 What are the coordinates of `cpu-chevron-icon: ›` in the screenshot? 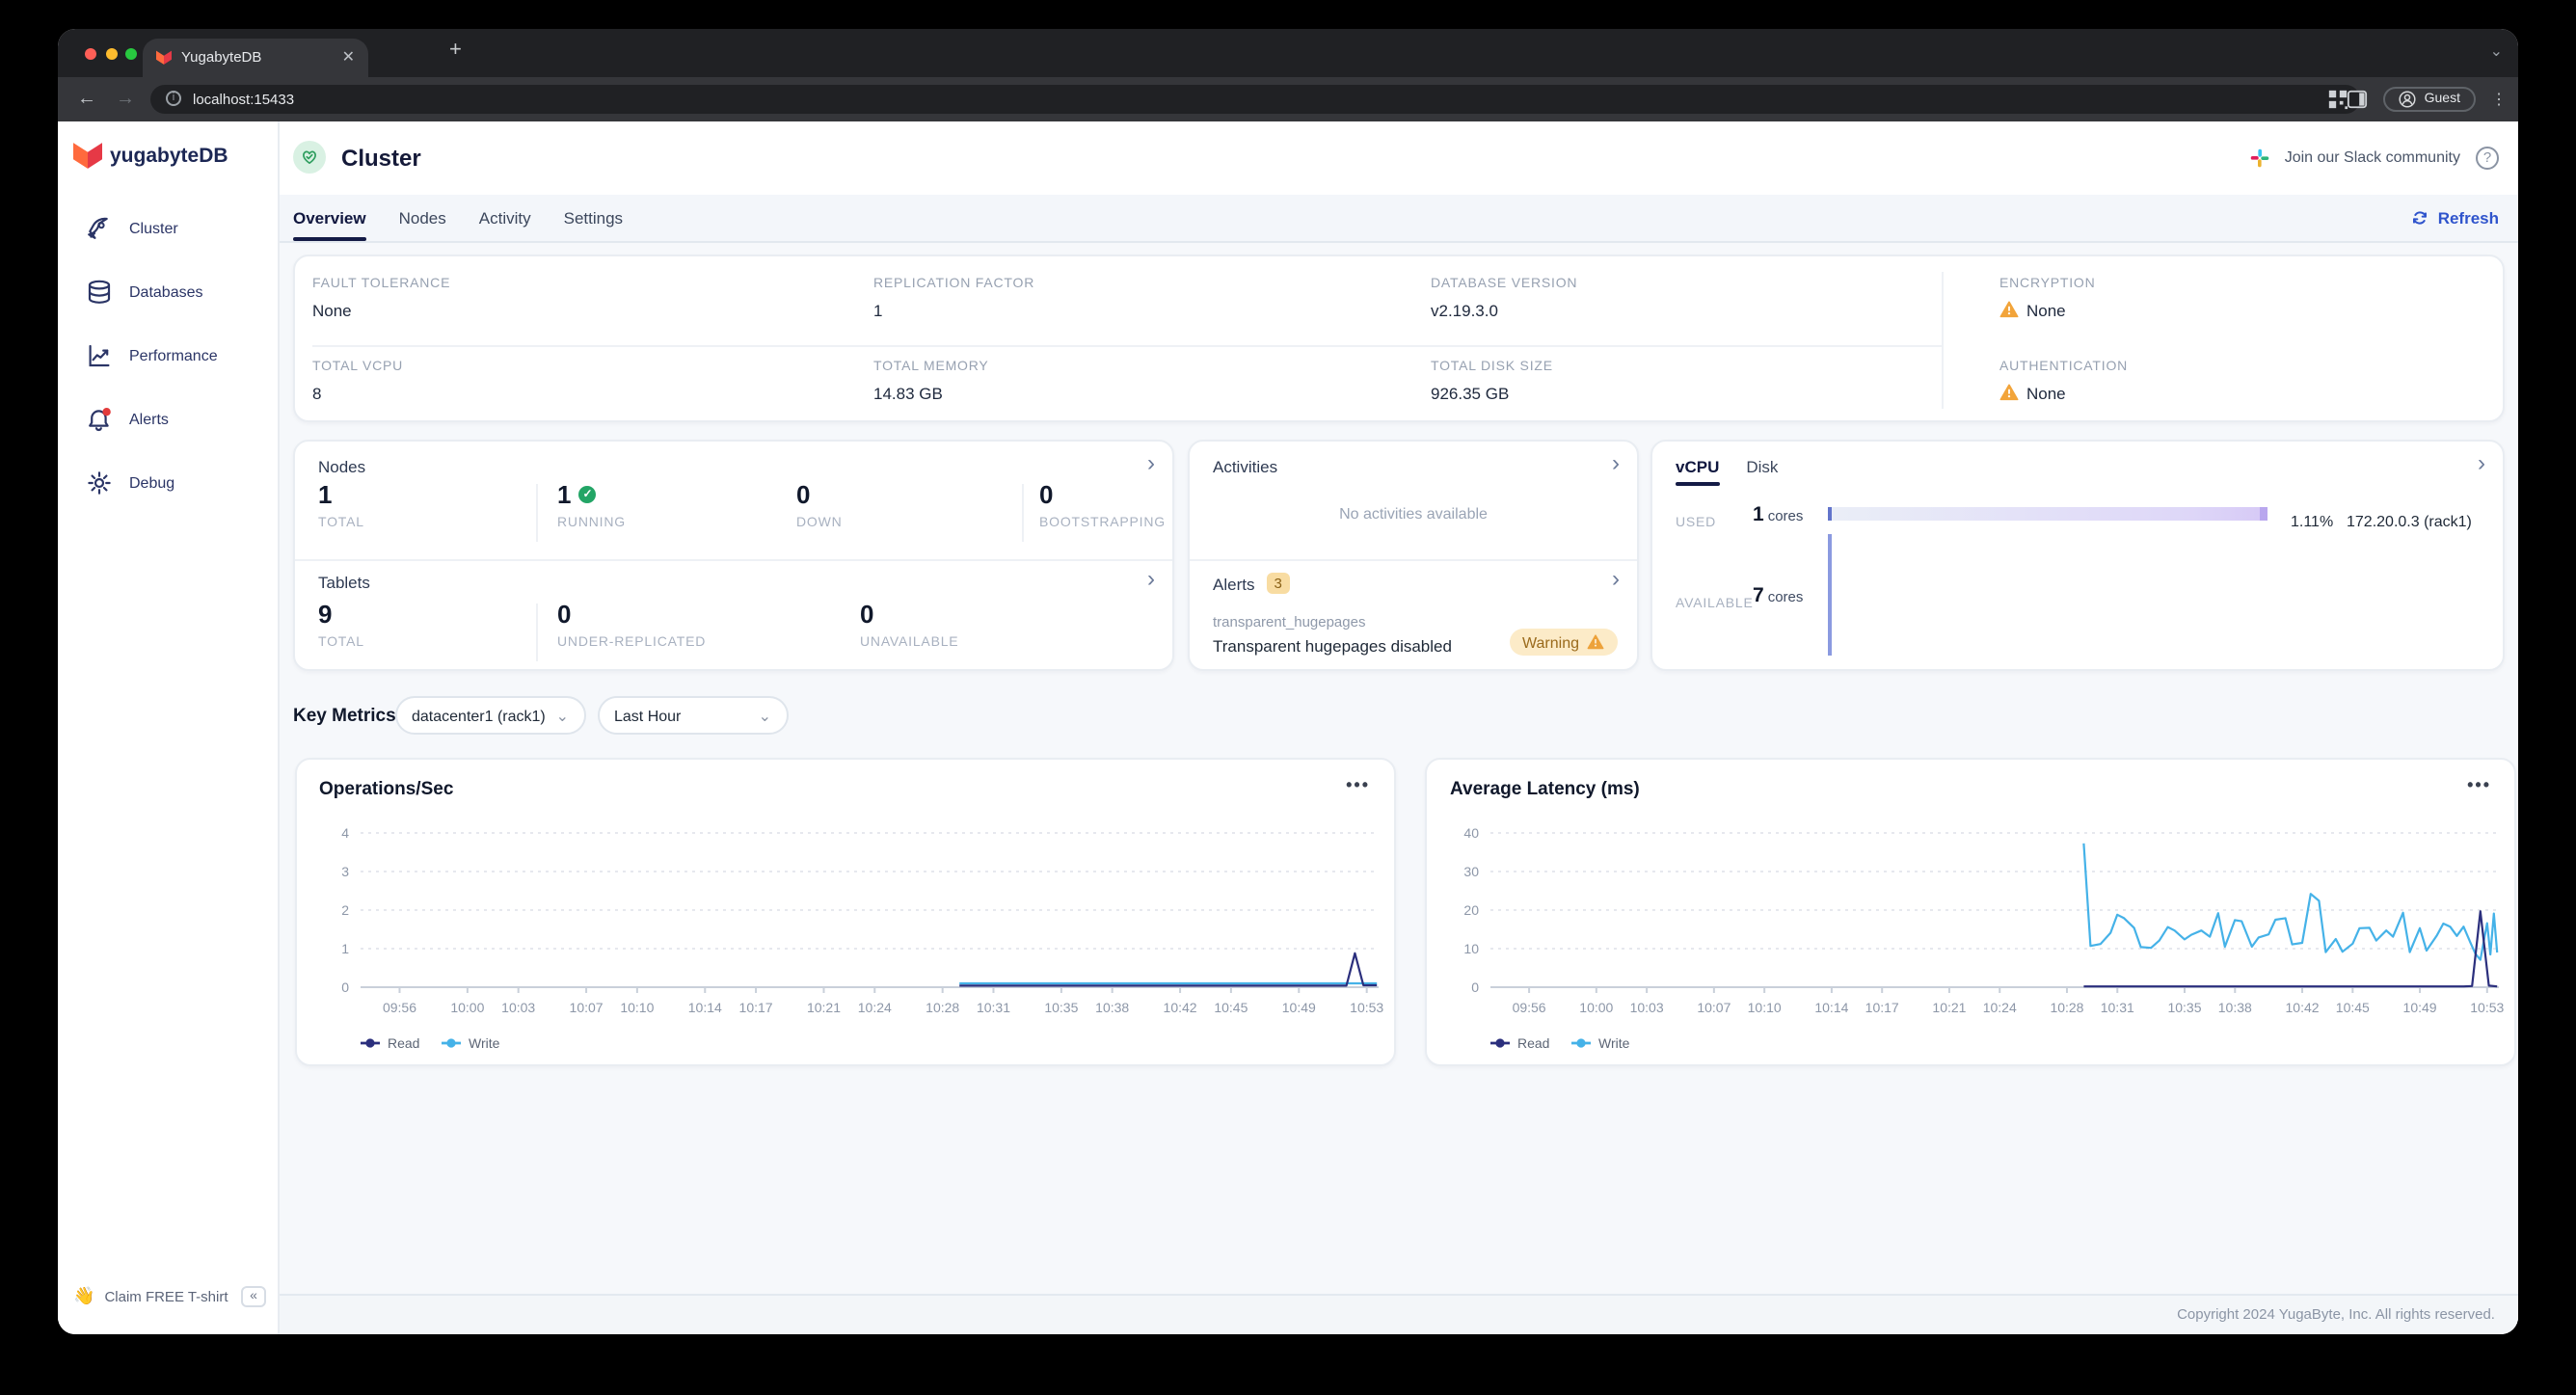 It's located at (2482, 462).